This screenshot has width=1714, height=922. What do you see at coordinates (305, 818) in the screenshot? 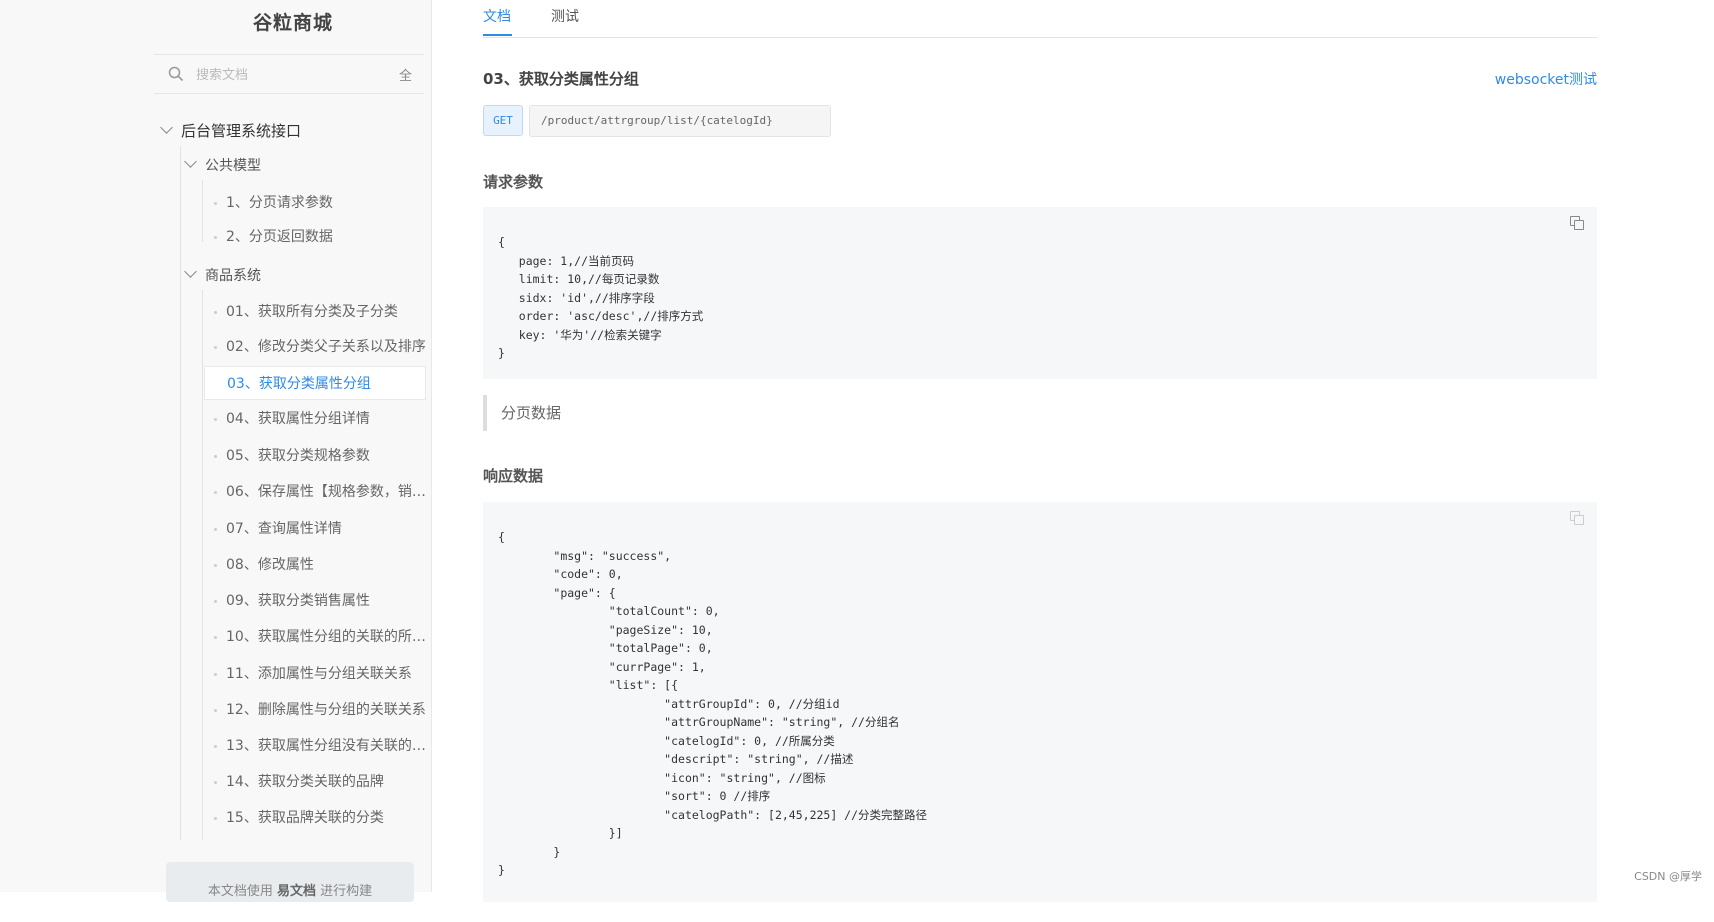
I see `sidebar-item-label: 15、获取品牌关联的分类` at bounding box center [305, 818].